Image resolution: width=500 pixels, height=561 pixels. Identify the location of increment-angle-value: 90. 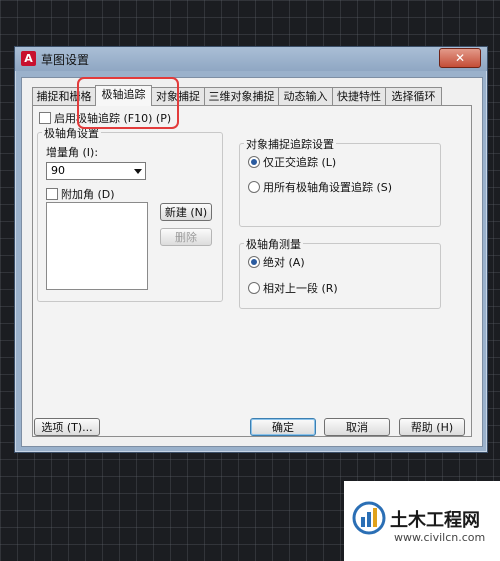
(58, 170).